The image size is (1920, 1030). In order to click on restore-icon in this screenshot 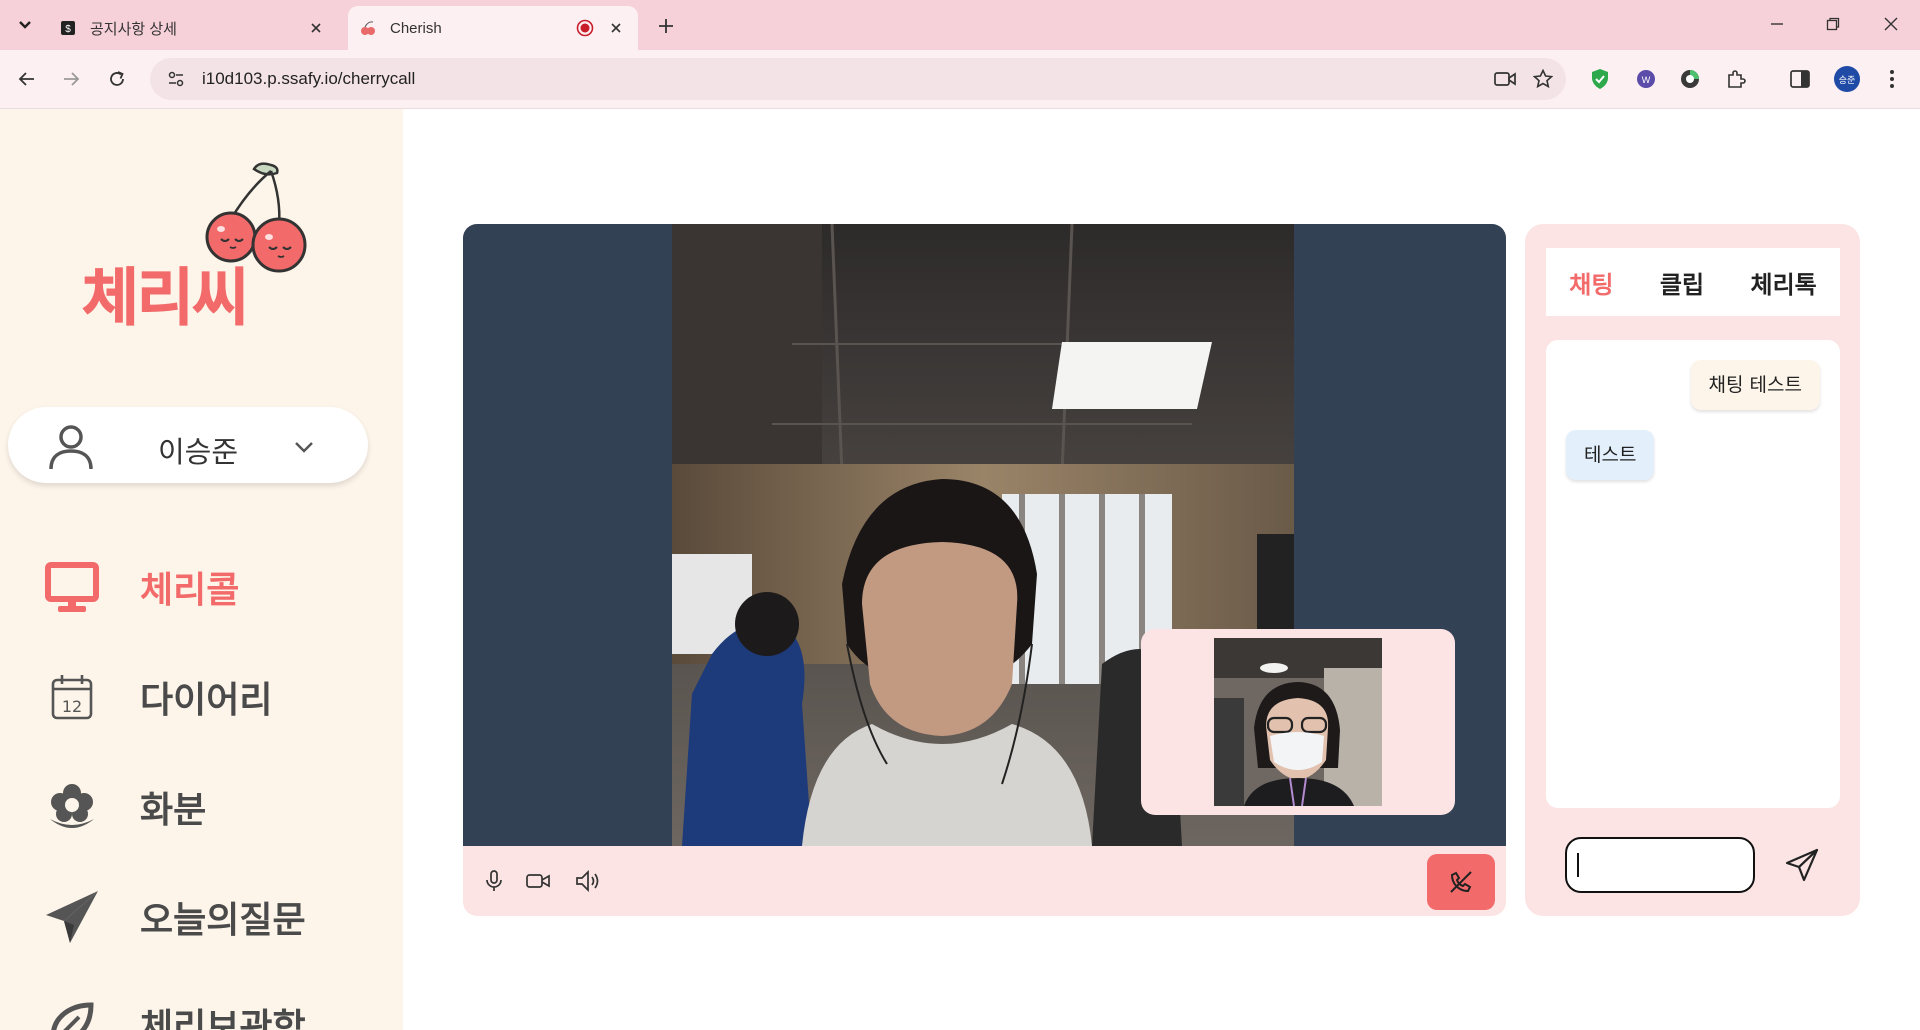, I will do `click(1833, 24)`.